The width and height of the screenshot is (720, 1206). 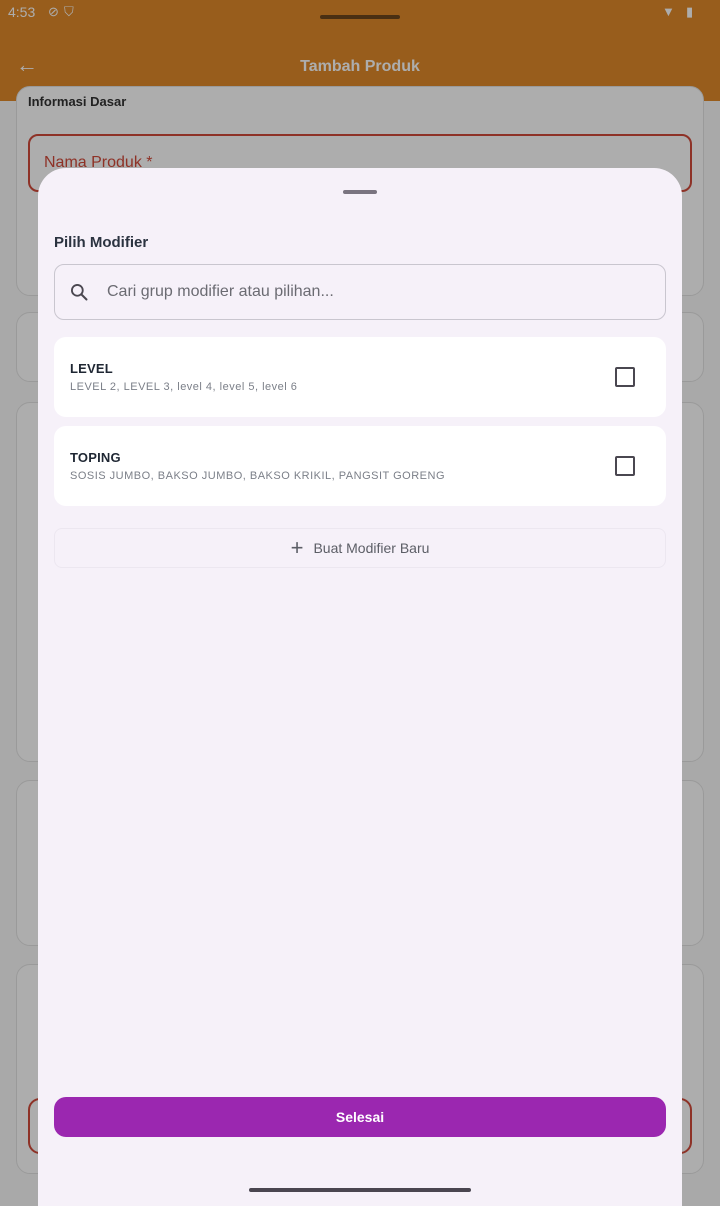 What do you see at coordinates (101, 242) in the screenshot?
I see `sheet-title: Pilih Modifier` at bounding box center [101, 242].